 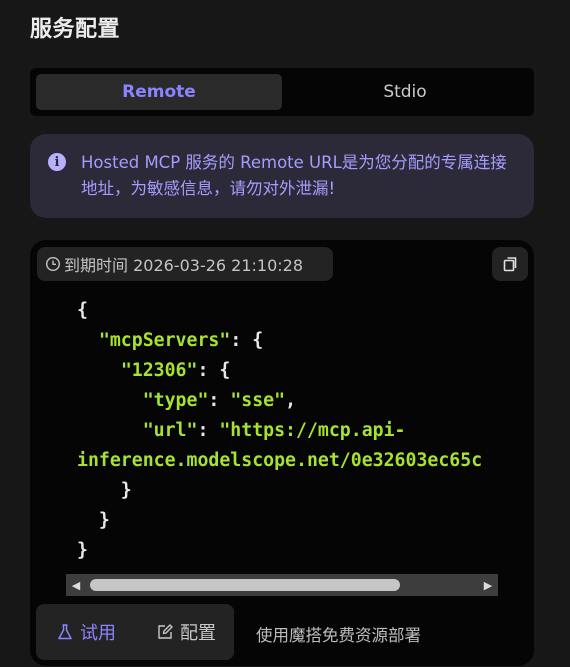 What do you see at coordinates (405, 92) in the screenshot?
I see `tab-stdio: Stdio` at bounding box center [405, 92].